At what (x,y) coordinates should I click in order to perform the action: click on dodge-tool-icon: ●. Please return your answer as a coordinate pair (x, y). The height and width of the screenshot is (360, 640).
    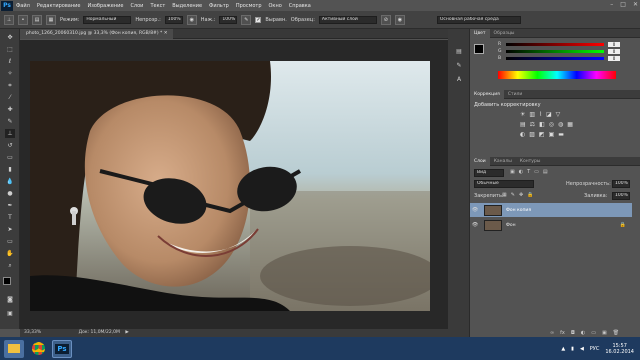
    Looking at the image, I should click on (10, 193).